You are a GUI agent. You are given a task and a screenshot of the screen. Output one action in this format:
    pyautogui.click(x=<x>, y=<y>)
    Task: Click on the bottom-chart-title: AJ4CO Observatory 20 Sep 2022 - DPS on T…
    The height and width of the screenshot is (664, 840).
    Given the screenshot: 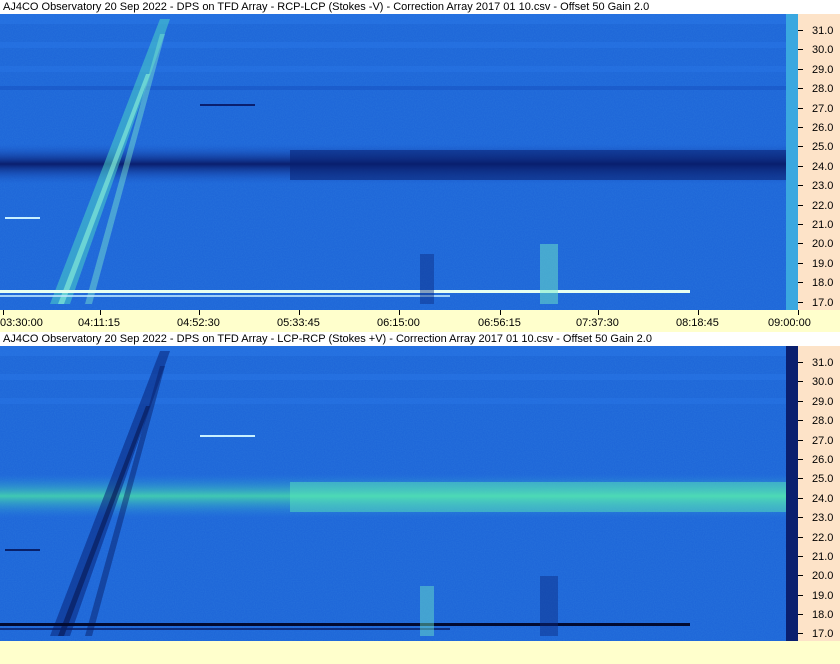 What is the action you would take?
    pyautogui.click(x=420, y=339)
    